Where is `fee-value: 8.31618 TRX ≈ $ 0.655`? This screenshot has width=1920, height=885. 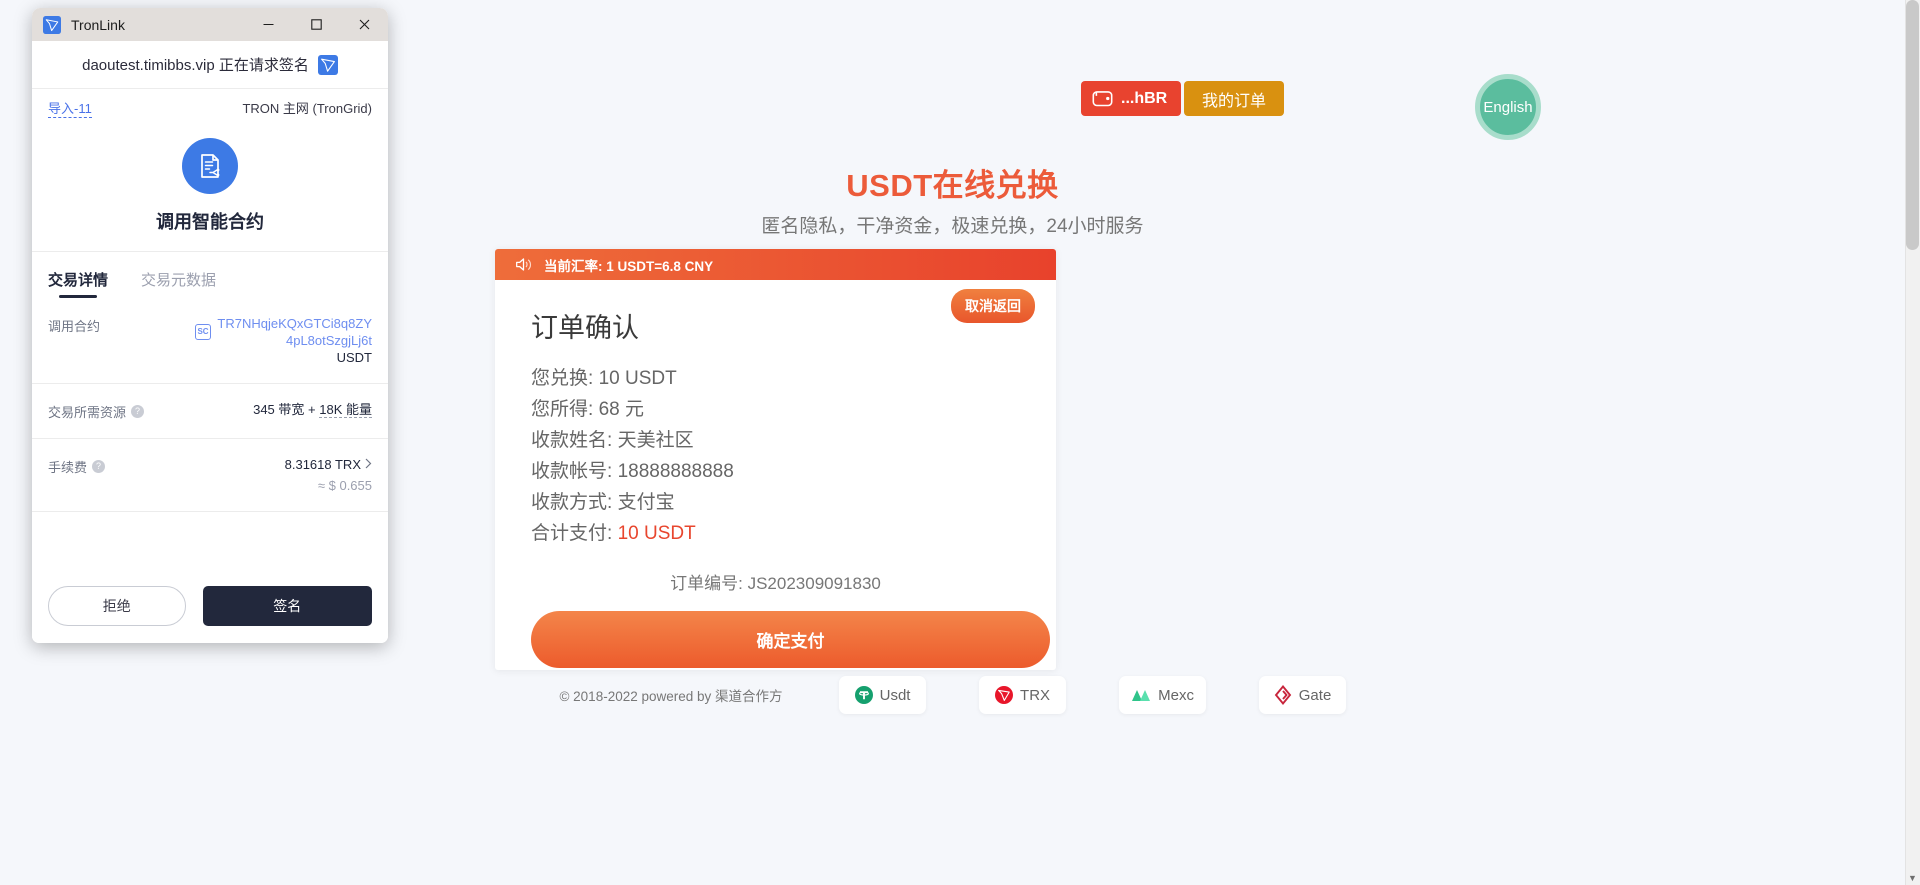 fee-value: 8.31618 TRX ≈ $ 0.655 is located at coordinates (328, 475).